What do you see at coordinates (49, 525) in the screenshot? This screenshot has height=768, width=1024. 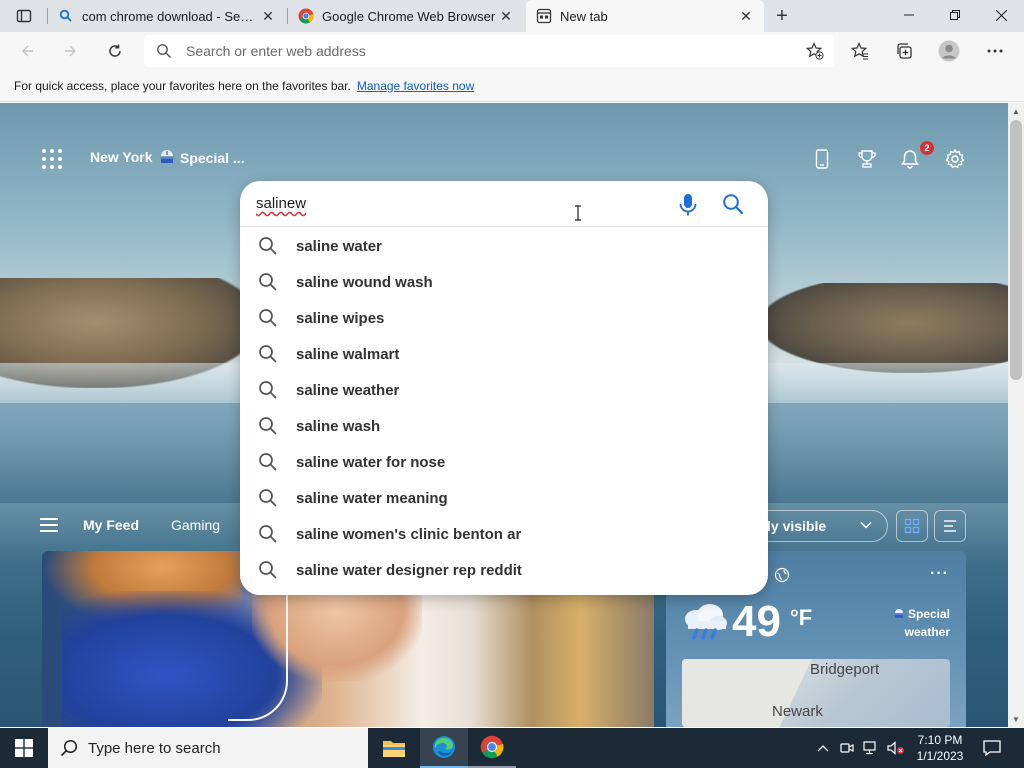 I see `feed-menu-icon` at bounding box center [49, 525].